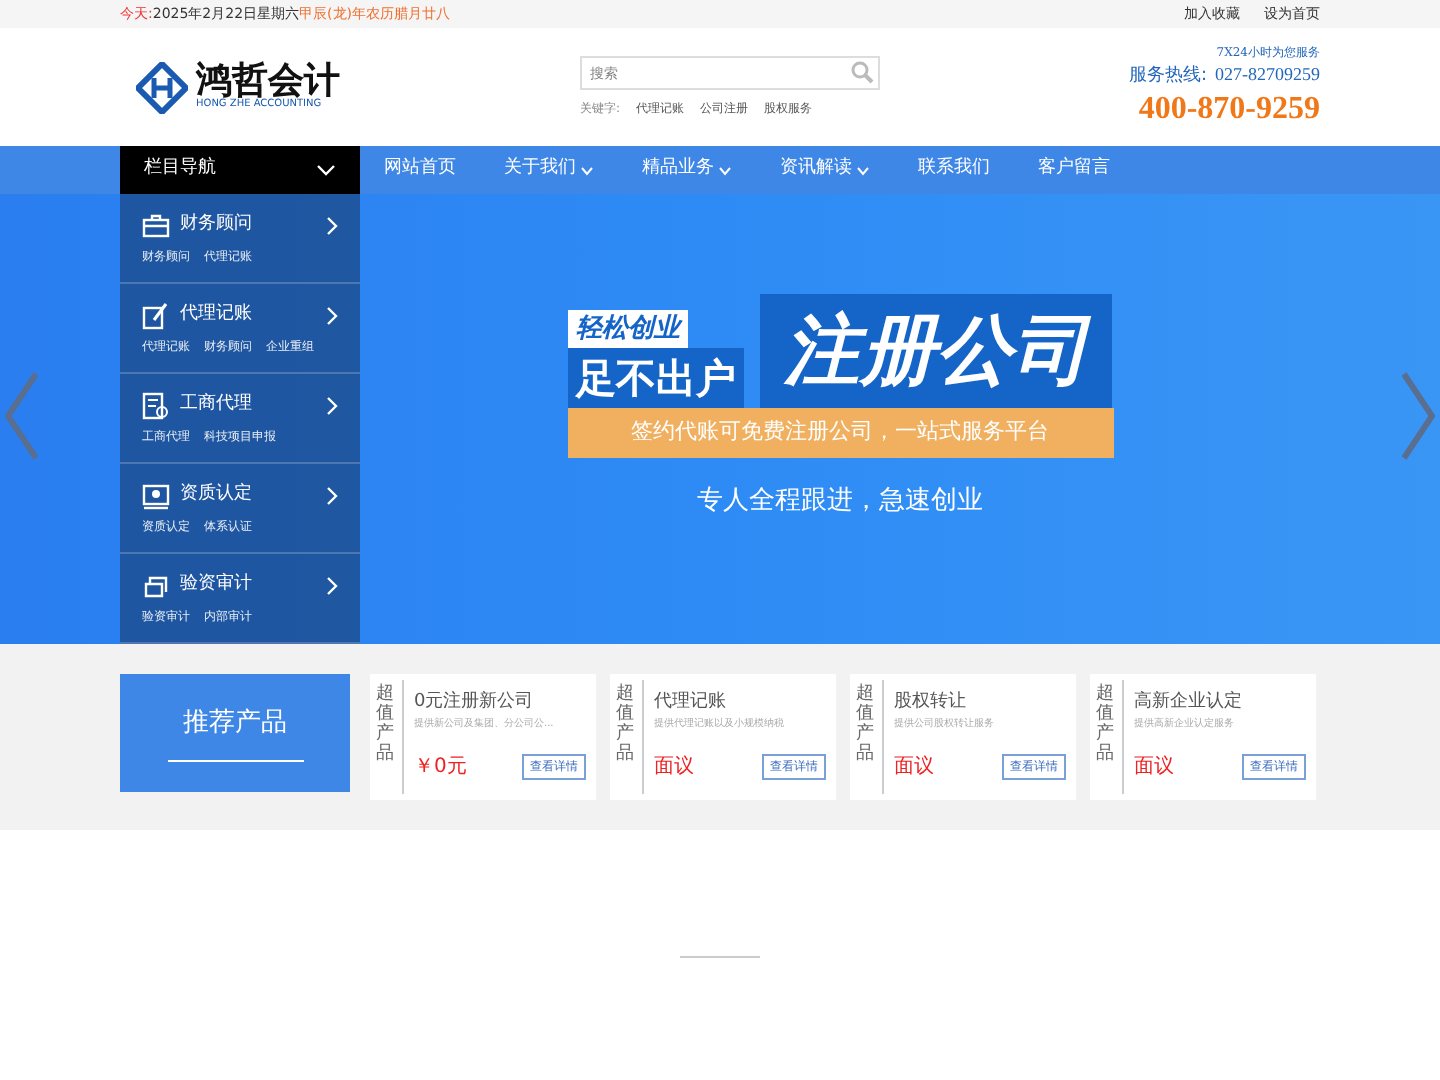 Image resolution: width=1440 pixels, height=1080 pixels. What do you see at coordinates (691, 703) in the screenshot?
I see `product-name: 代理记账` at bounding box center [691, 703].